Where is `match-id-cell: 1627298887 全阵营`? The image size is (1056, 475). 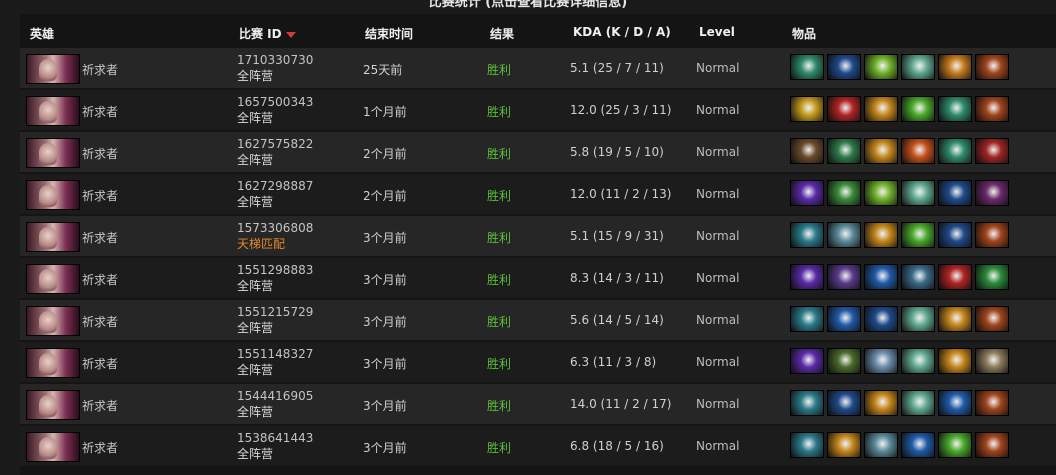
match-id-cell: 1627298887 全阵营 is located at coordinates (275, 194).